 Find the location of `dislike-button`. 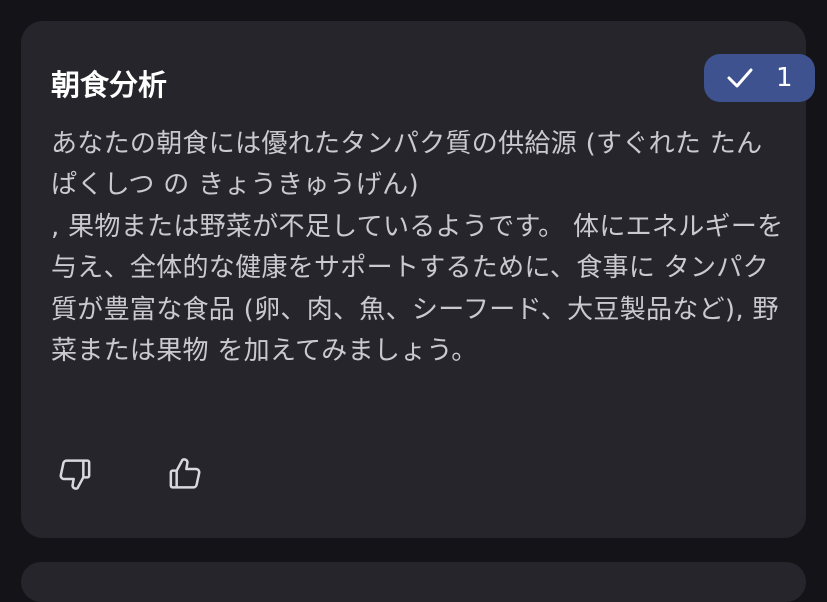

dislike-button is located at coordinates (75, 474).